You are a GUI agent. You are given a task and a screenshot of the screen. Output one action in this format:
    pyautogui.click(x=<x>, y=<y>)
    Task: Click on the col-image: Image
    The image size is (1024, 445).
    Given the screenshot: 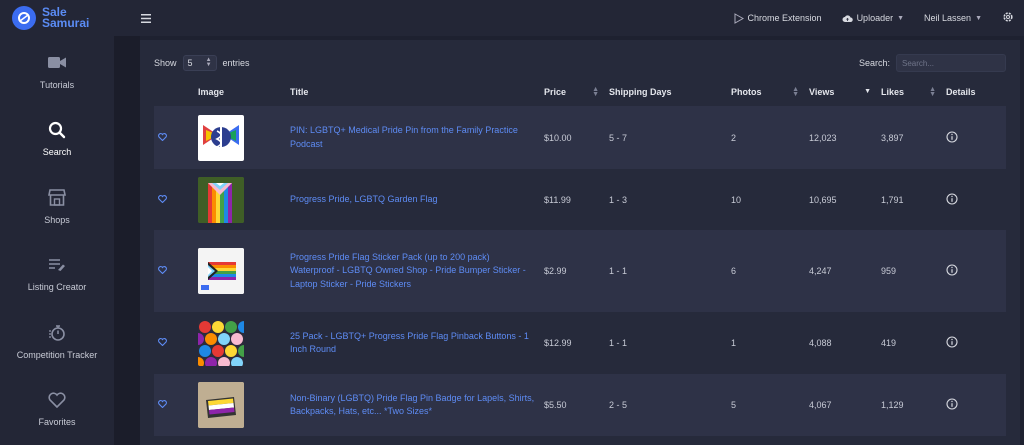 What is the action you would take?
    pyautogui.click(x=240, y=92)
    